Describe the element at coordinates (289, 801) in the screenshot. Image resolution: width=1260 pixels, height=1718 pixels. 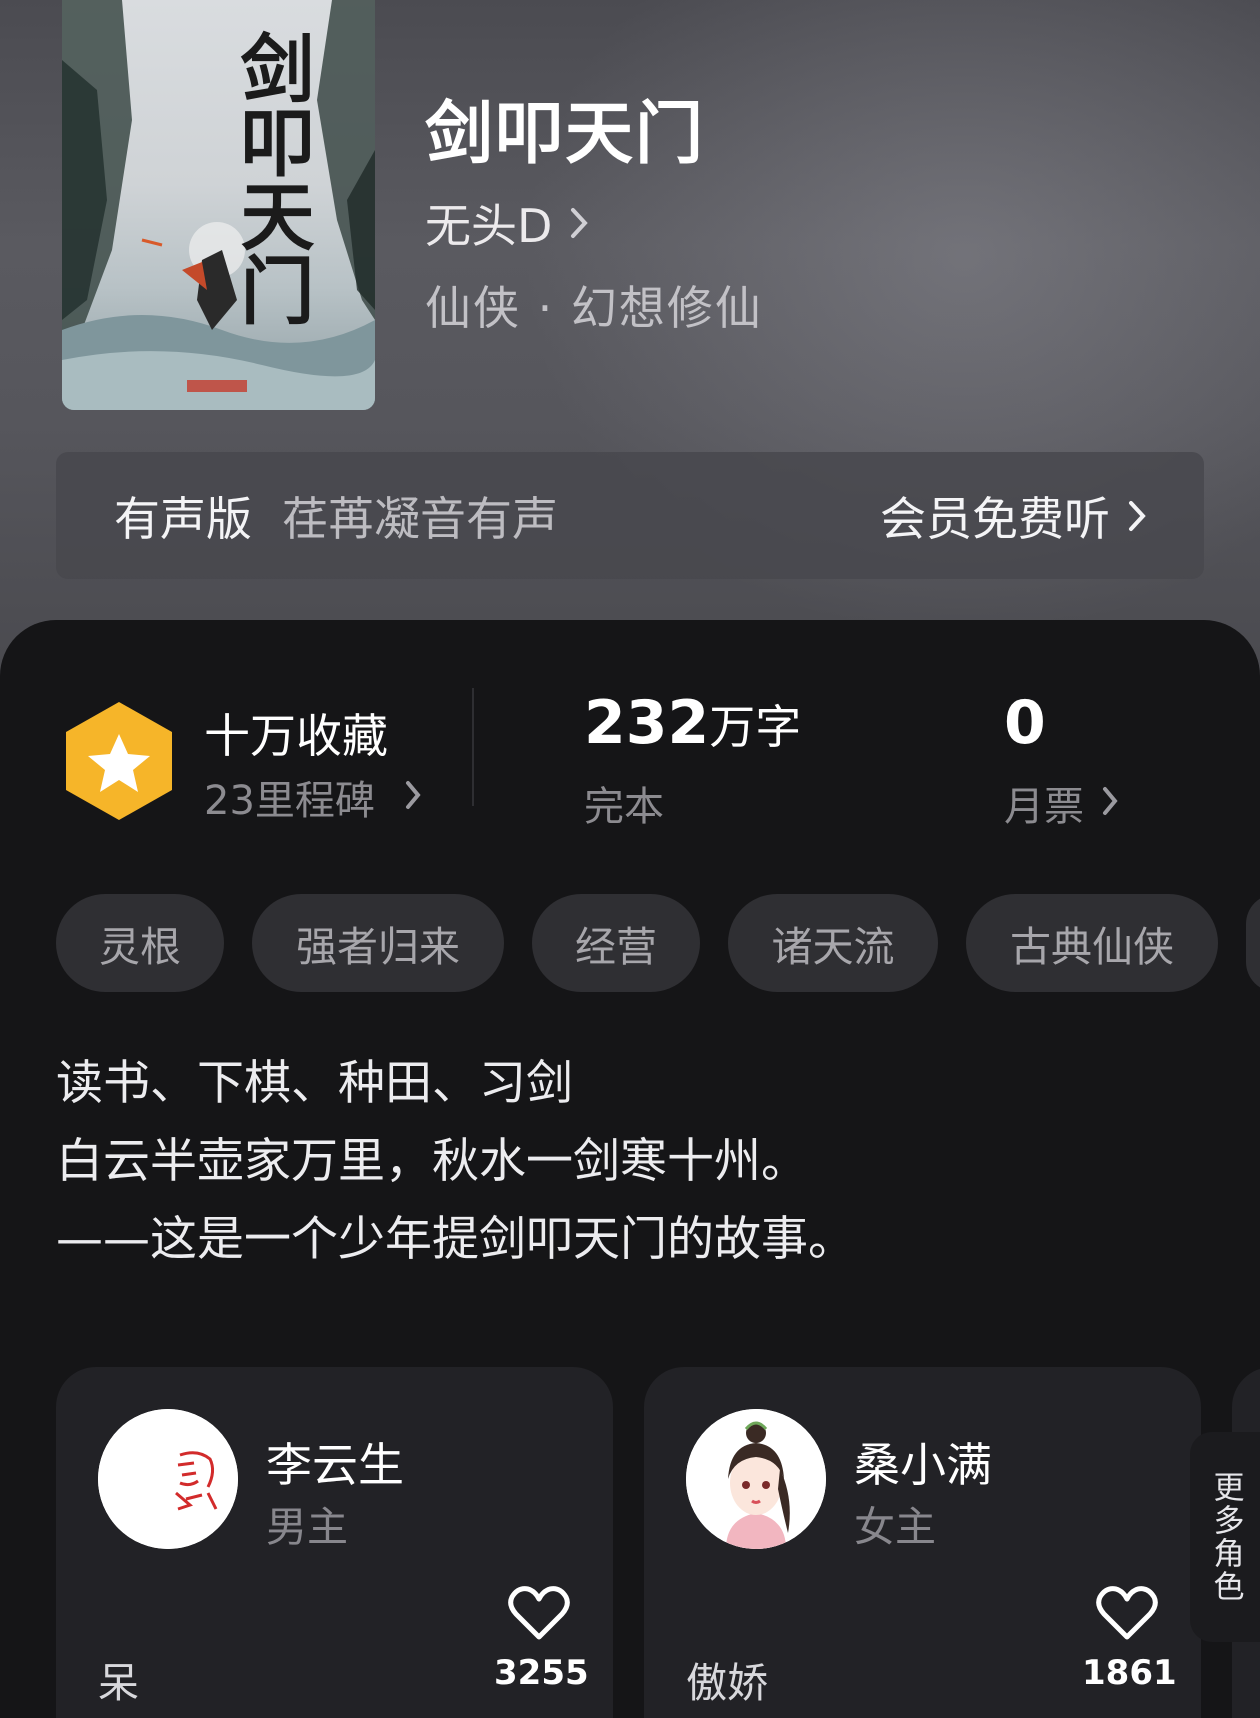
I see `milestone-label: 23里程碑` at that location.